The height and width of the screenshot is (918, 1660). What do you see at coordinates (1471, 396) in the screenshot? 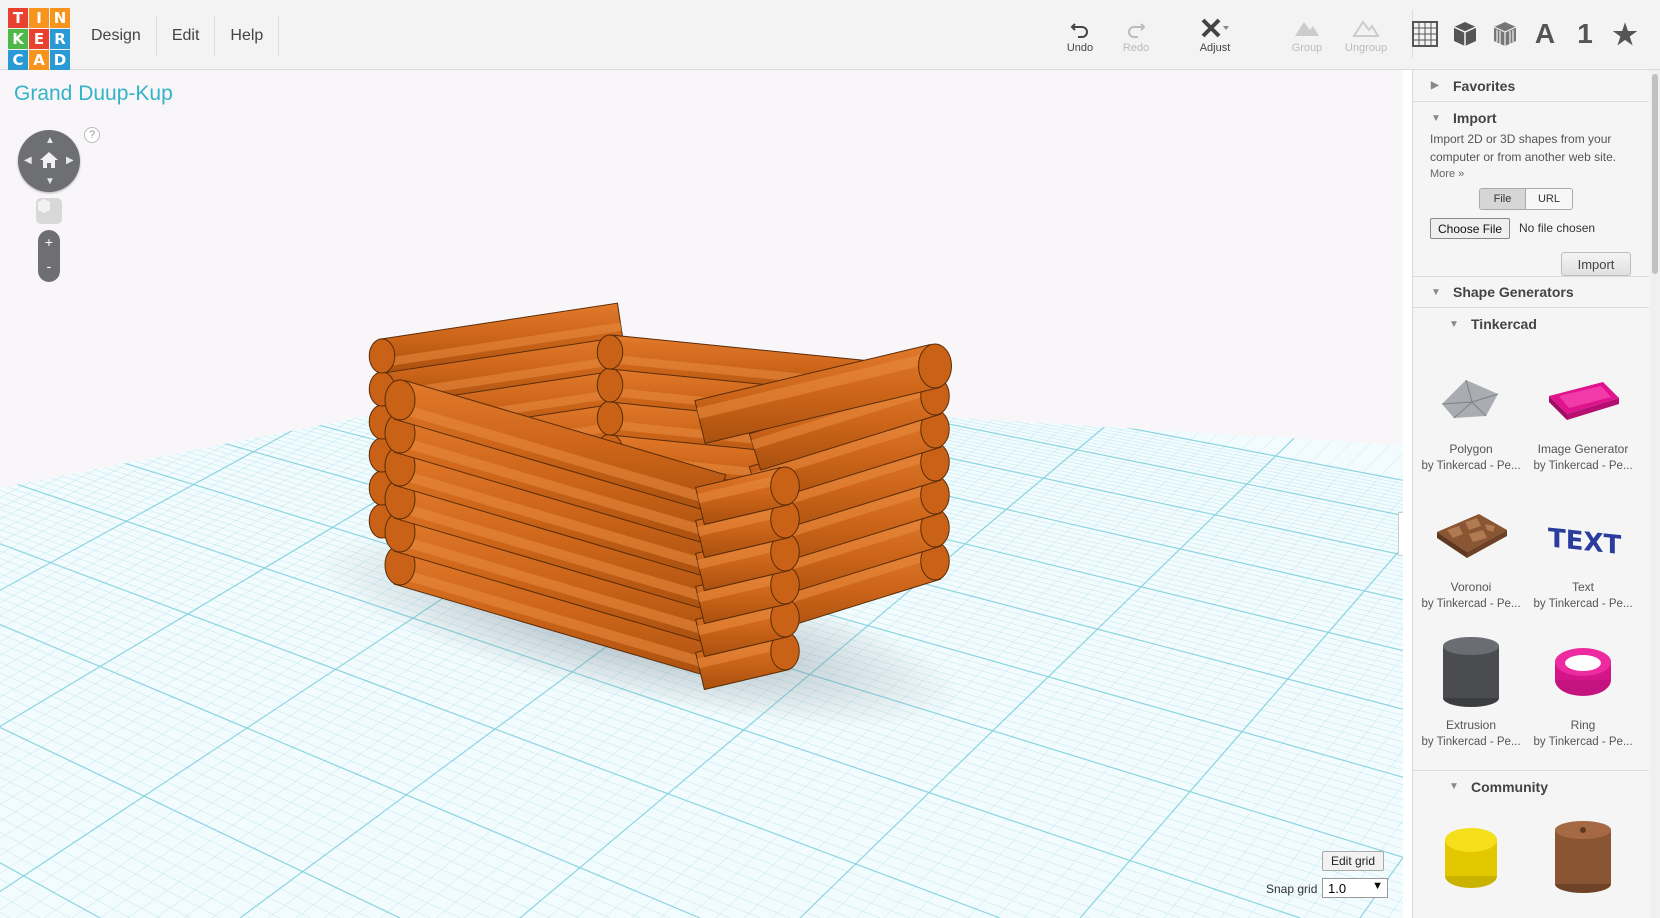
I see `polygon-thumbnail` at bounding box center [1471, 396].